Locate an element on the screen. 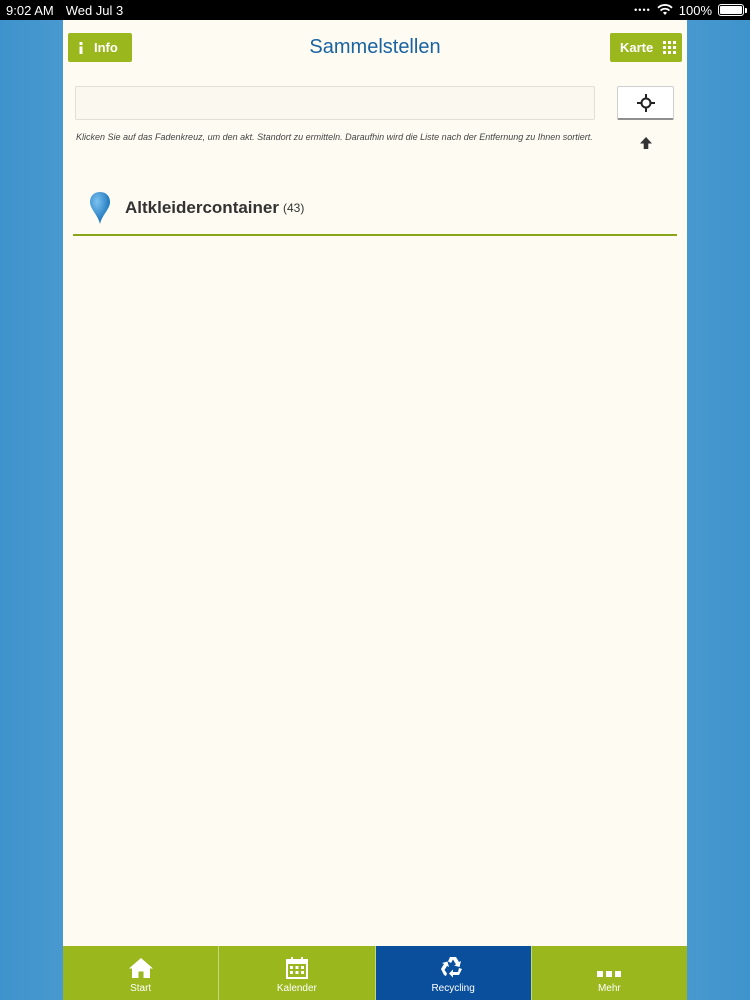 The image size is (750, 1000). category-count: (43) is located at coordinates (294, 208).